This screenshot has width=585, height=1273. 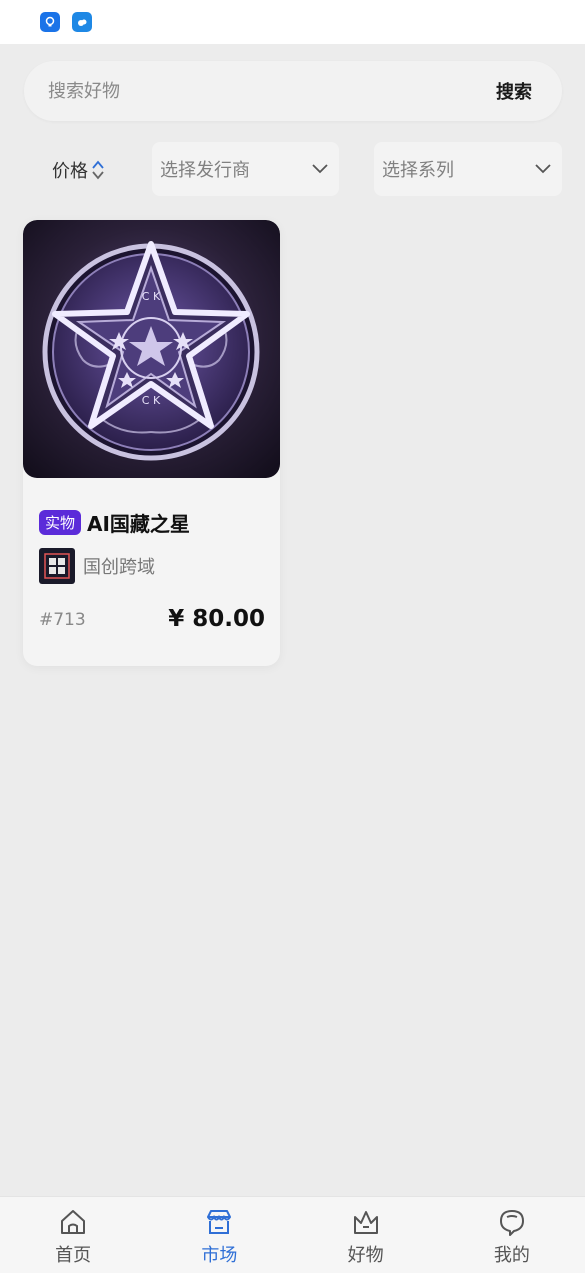 I want to click on issuer-row: 国创跨域, so click(x=97, y=566).